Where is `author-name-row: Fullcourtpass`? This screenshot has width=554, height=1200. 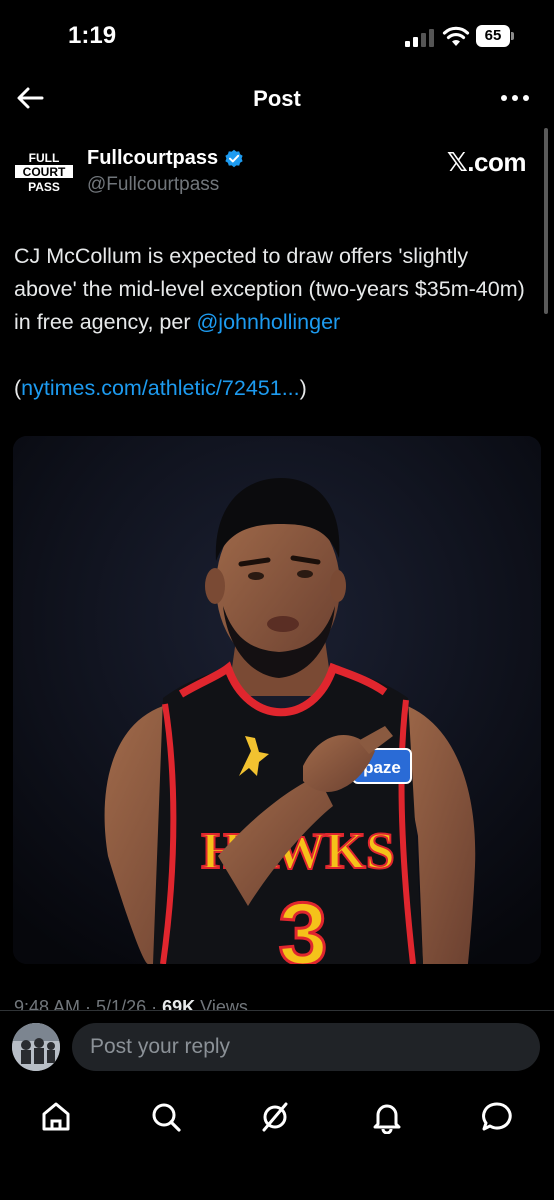
author-name-row: Fullcourtpass is located at coordinates (165, 158).